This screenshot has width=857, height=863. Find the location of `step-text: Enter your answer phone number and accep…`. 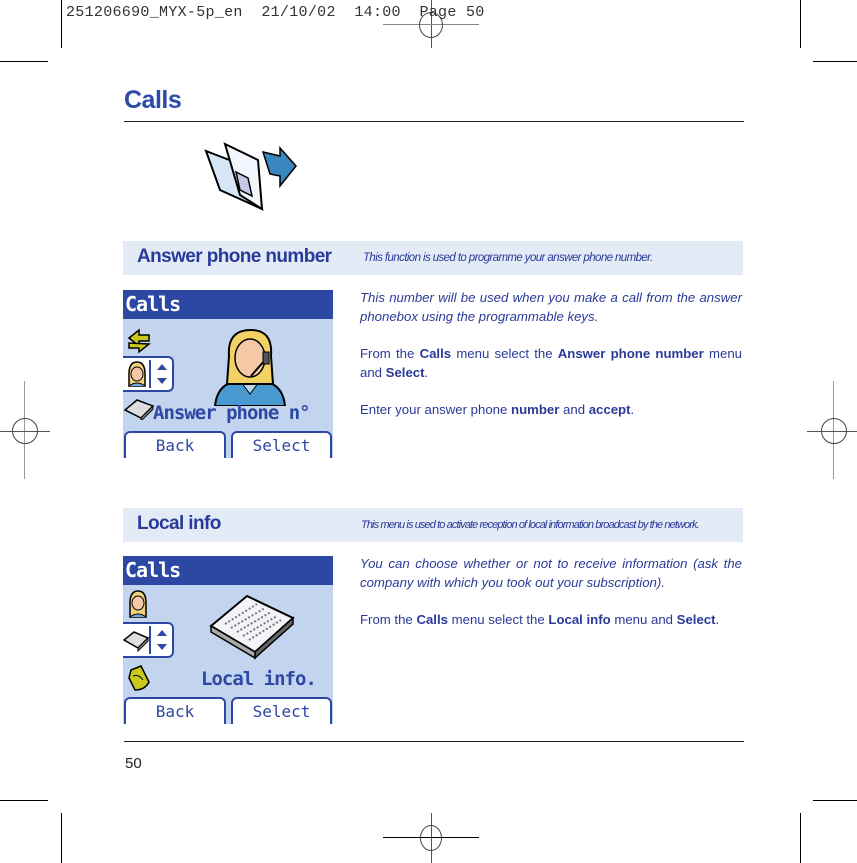

step-text: Enter your answer phone number and accep… is located at coordinates (497, 409).